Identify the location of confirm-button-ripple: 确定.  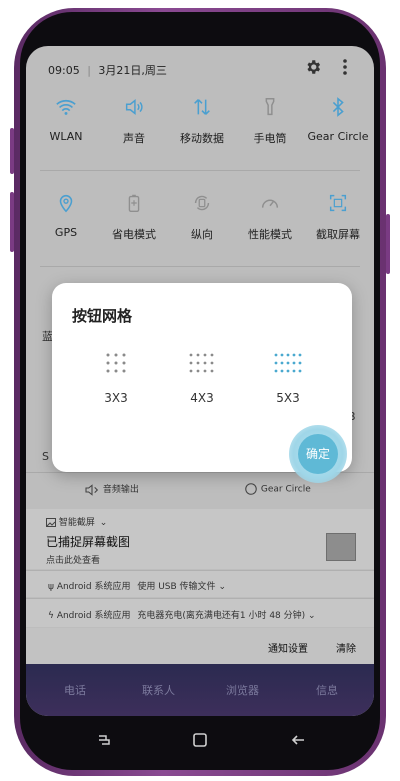
(318, 454).